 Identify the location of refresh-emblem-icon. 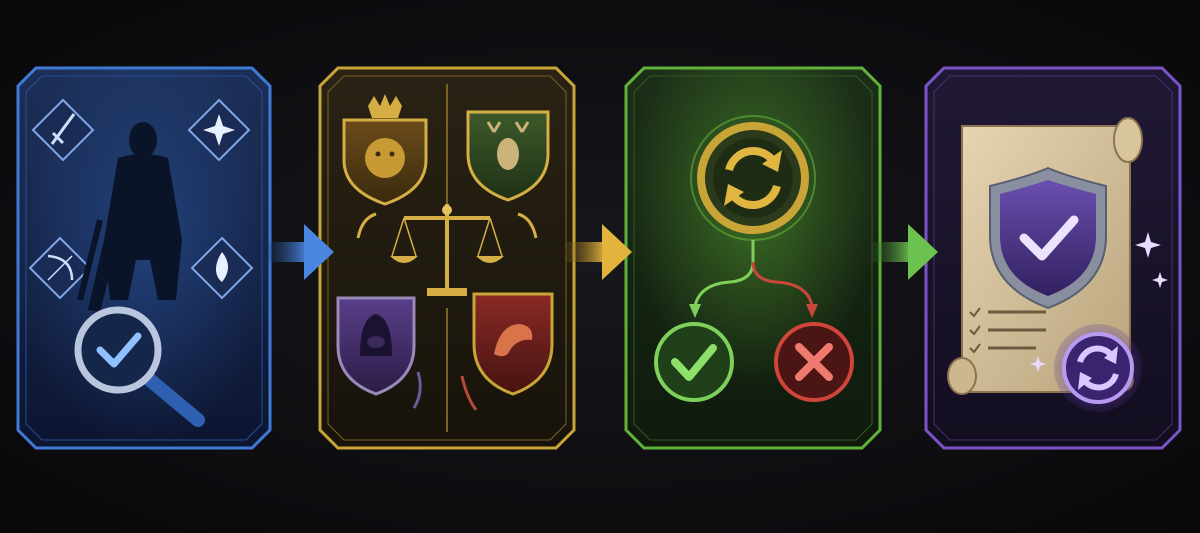
(753, 178).